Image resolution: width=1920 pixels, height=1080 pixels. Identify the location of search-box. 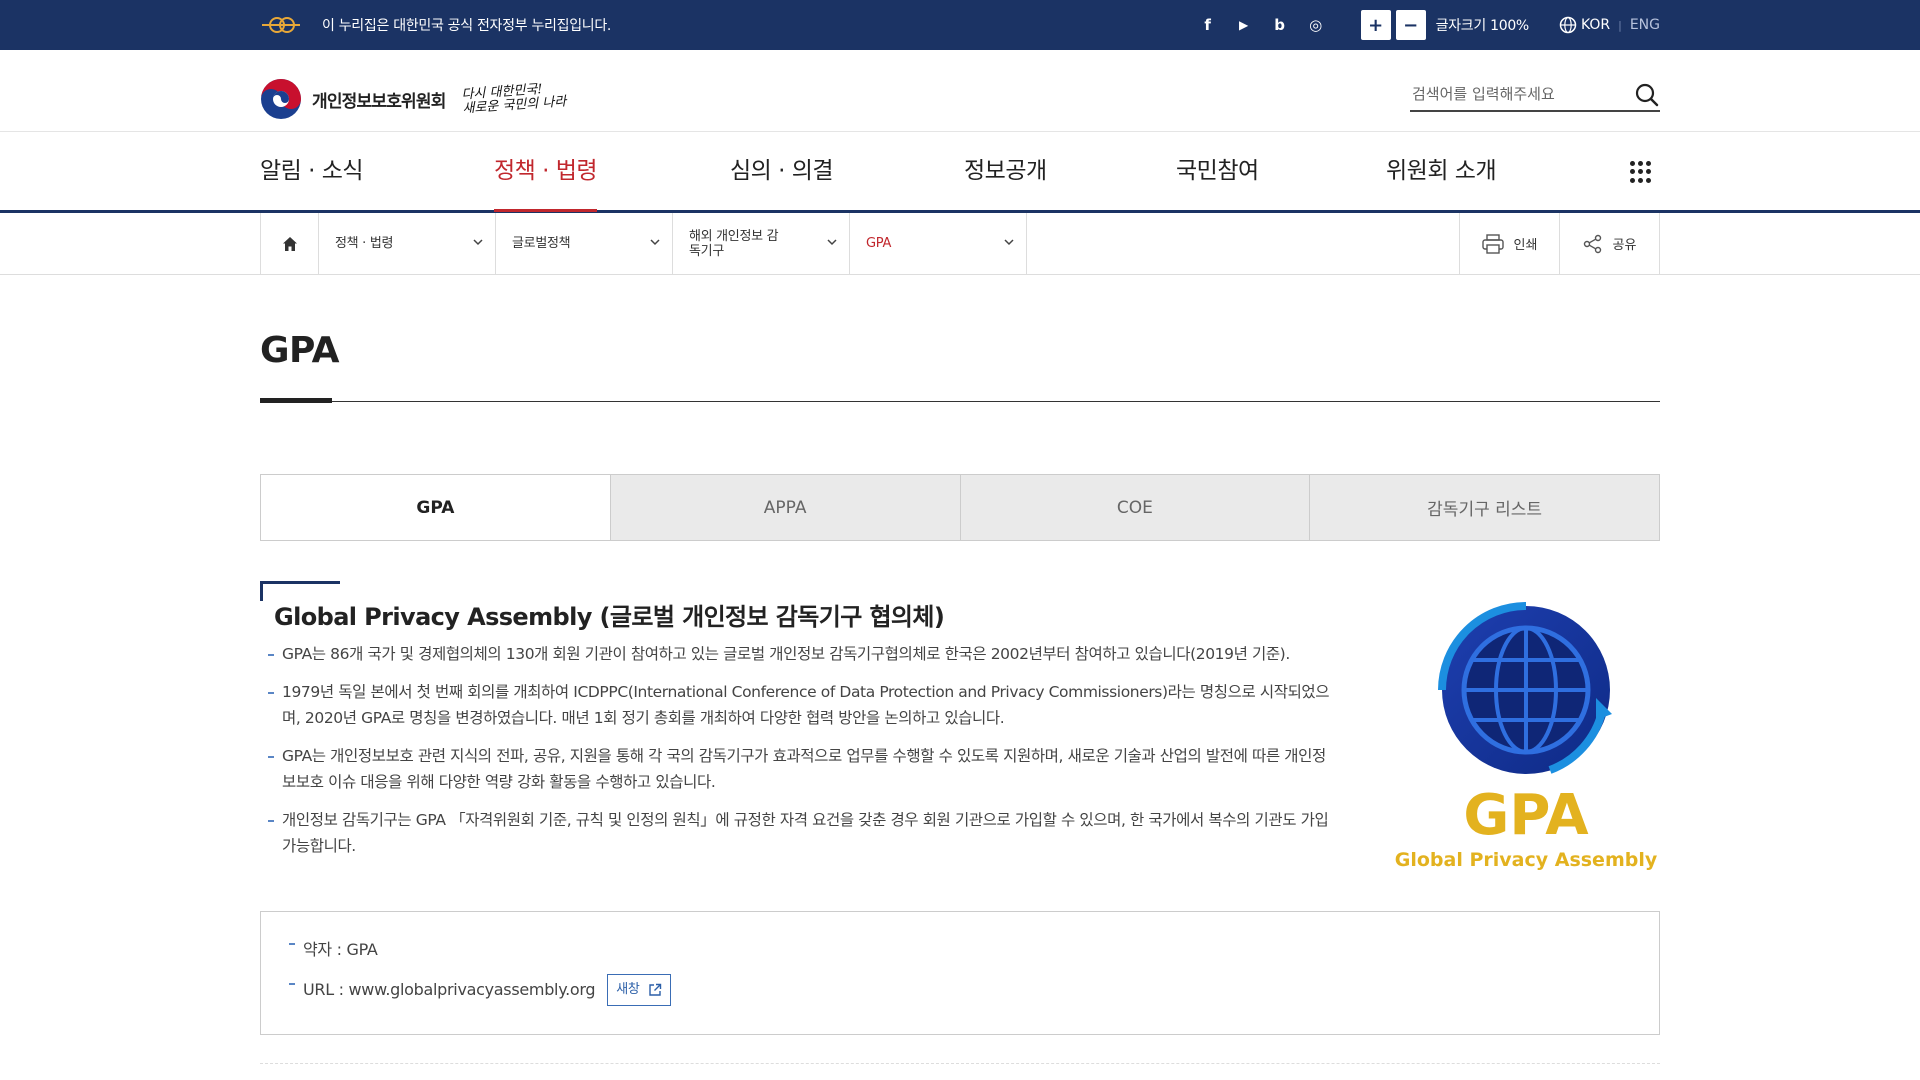
(1535, 95).